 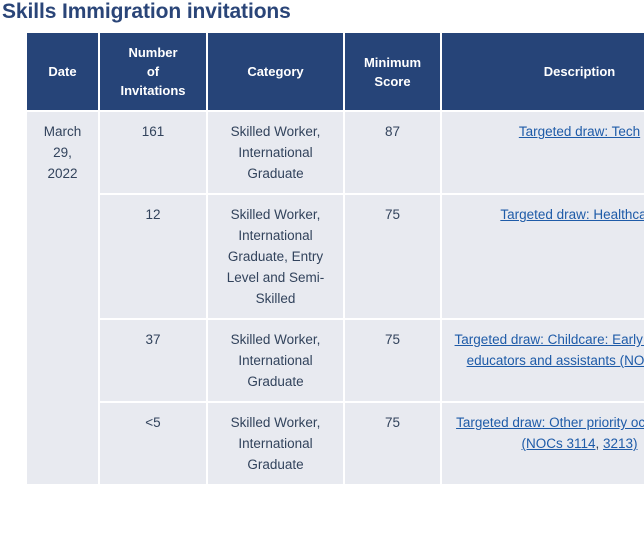 I want to click on date-line-2: 29,, so click(x=62, y=152).